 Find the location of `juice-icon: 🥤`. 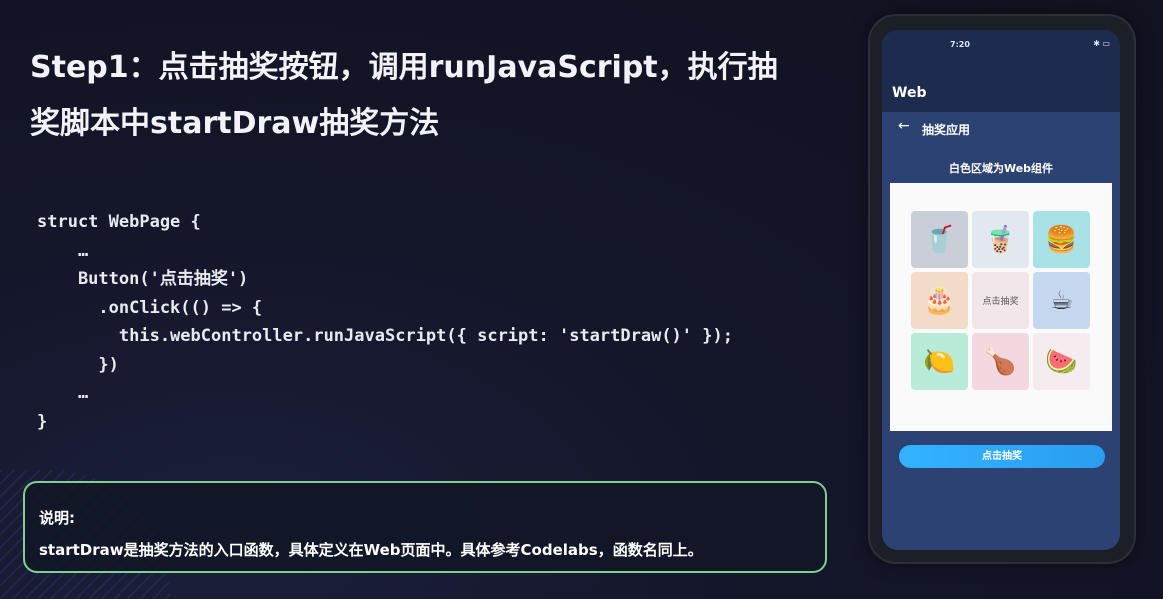

juice-icon: 🥤 is located at coordinates (939, 239).